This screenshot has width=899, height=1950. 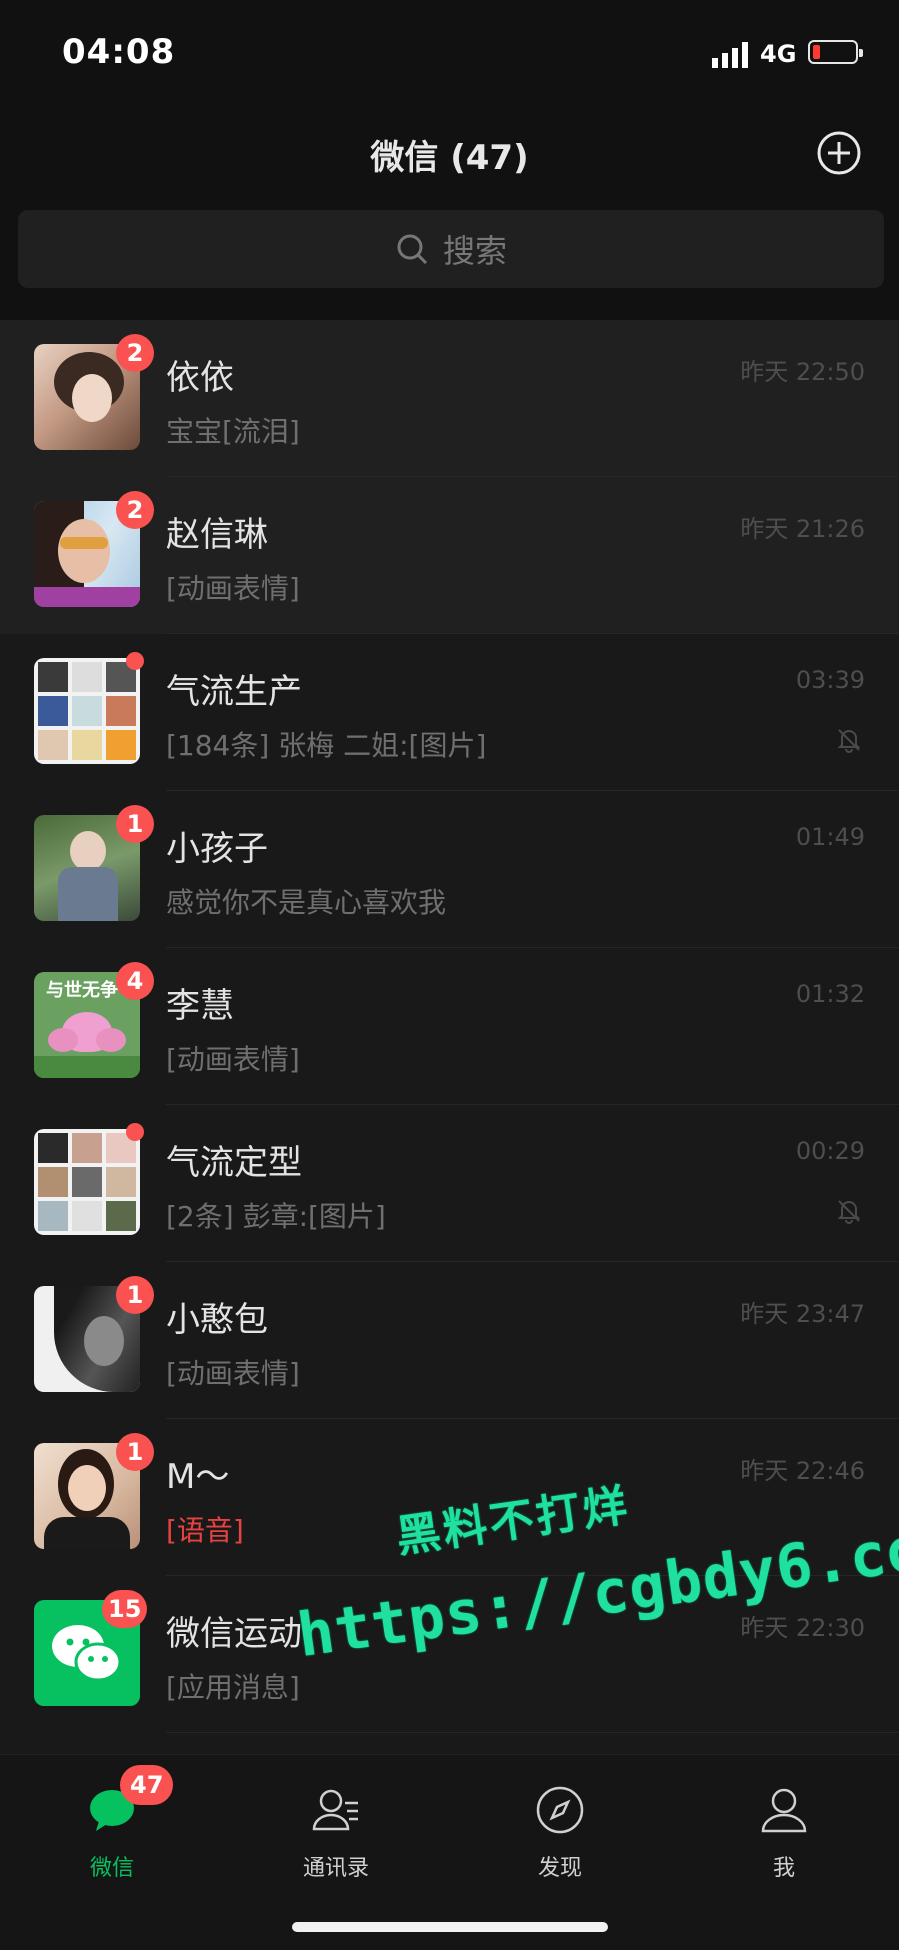 What do you see at coordinates (449, 50) in the screenshot?
I see `status-bar: 04:08 4G` at bounding box center [449, 50].